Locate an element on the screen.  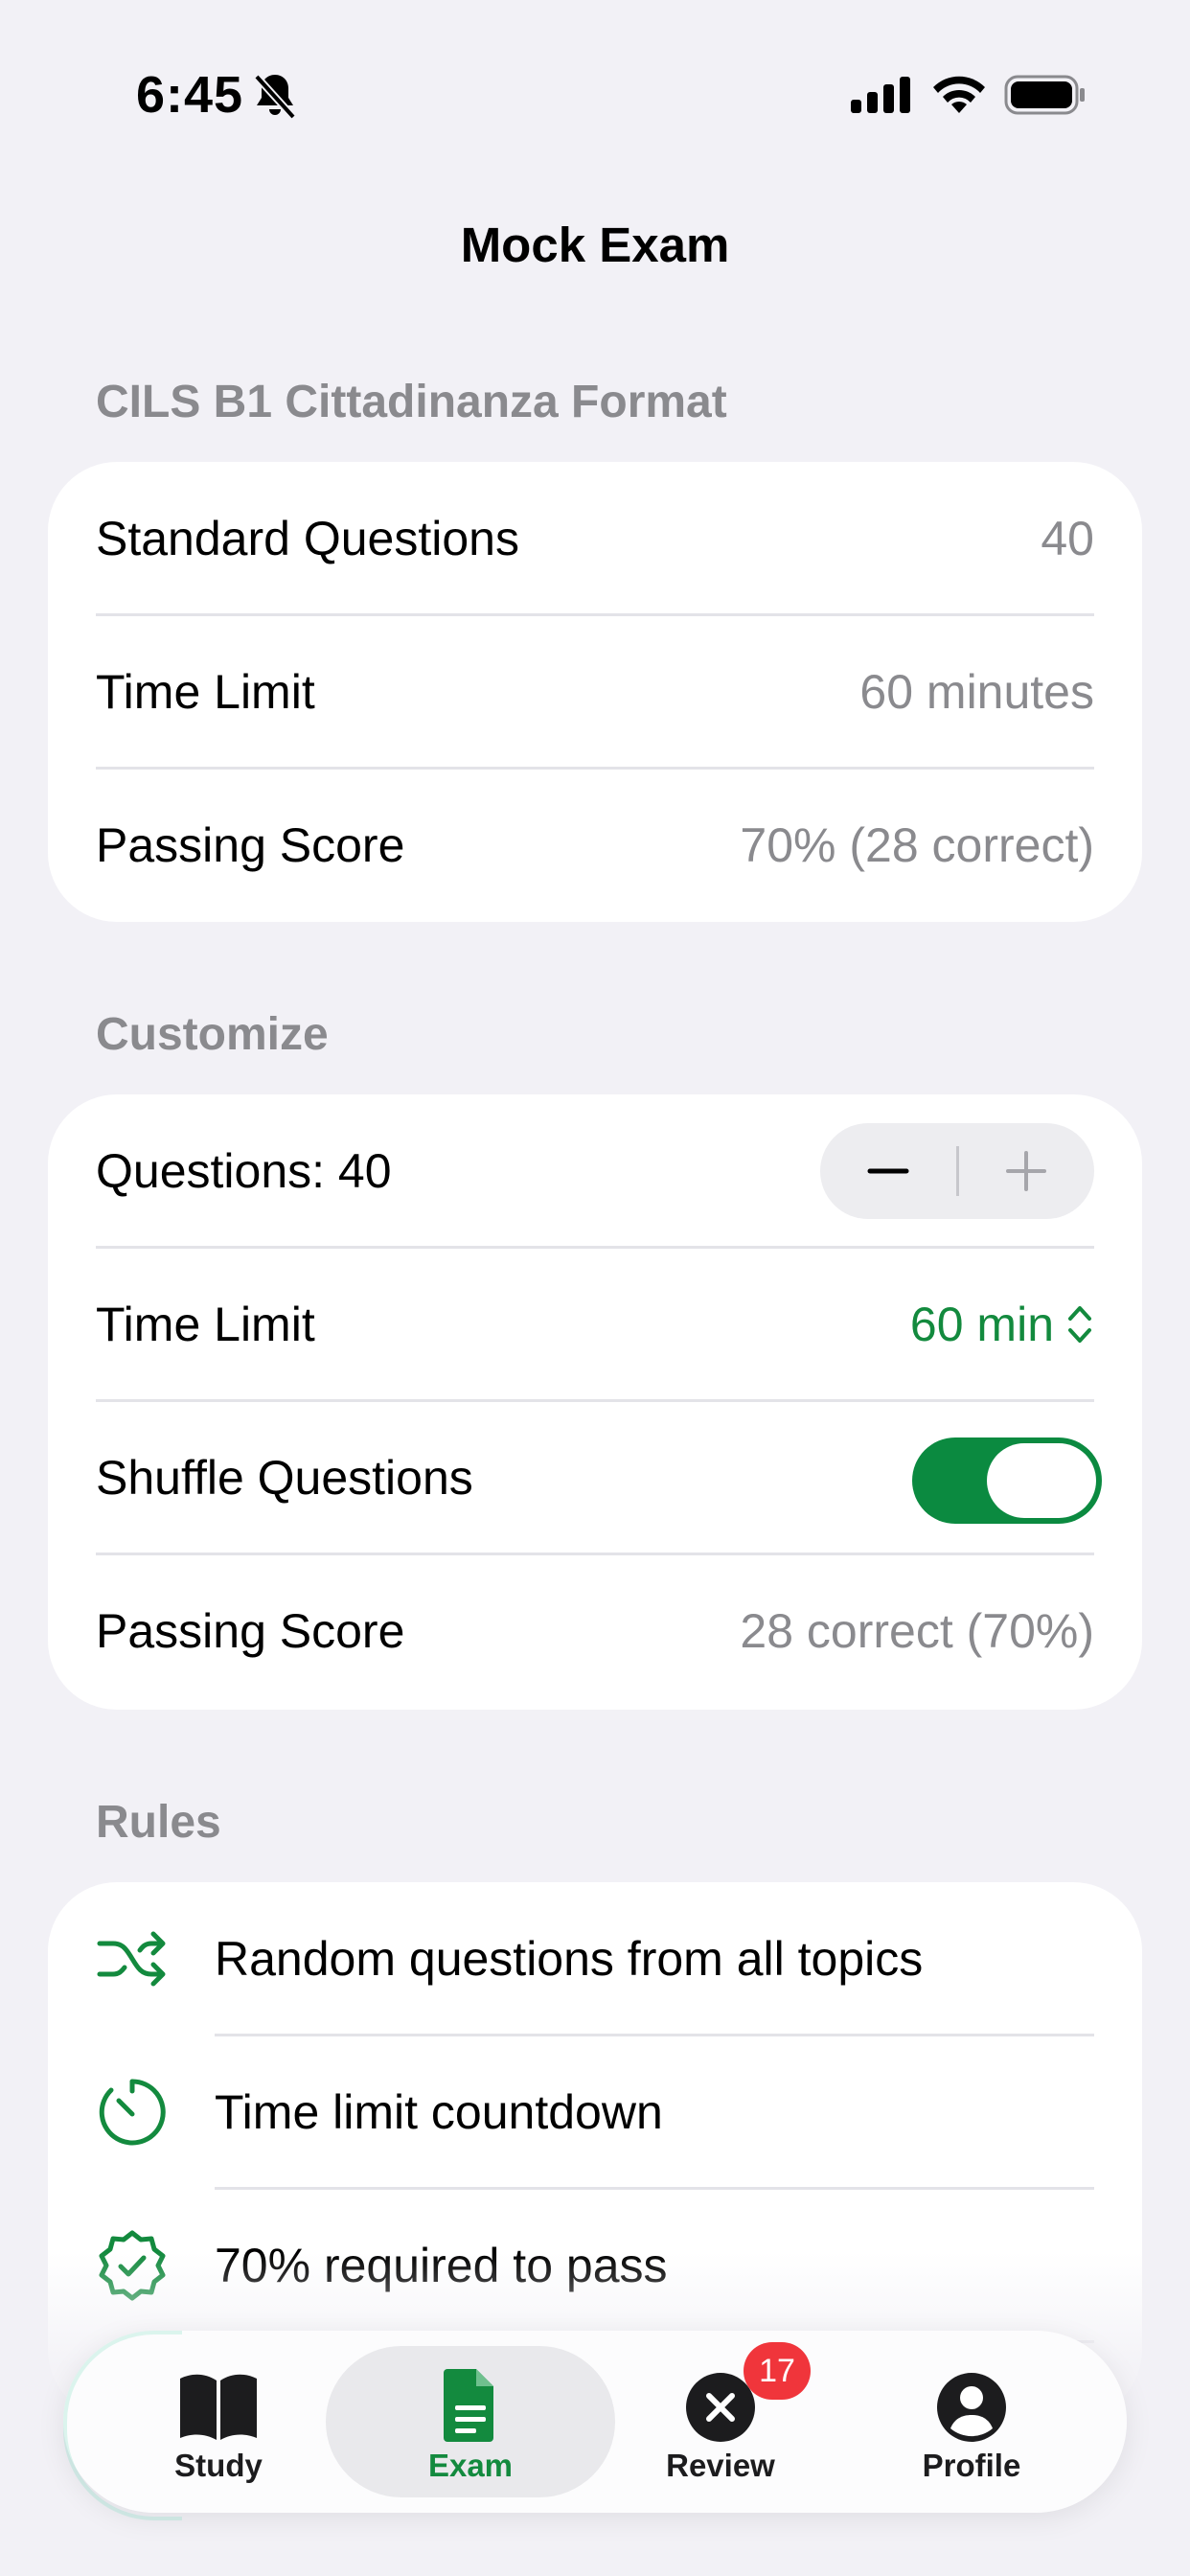
cellular-signal-icon is located at coordinates (881, 95).